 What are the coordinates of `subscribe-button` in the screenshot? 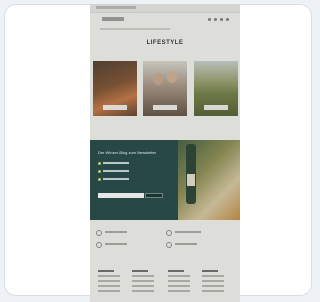 It's located at (154, 195).